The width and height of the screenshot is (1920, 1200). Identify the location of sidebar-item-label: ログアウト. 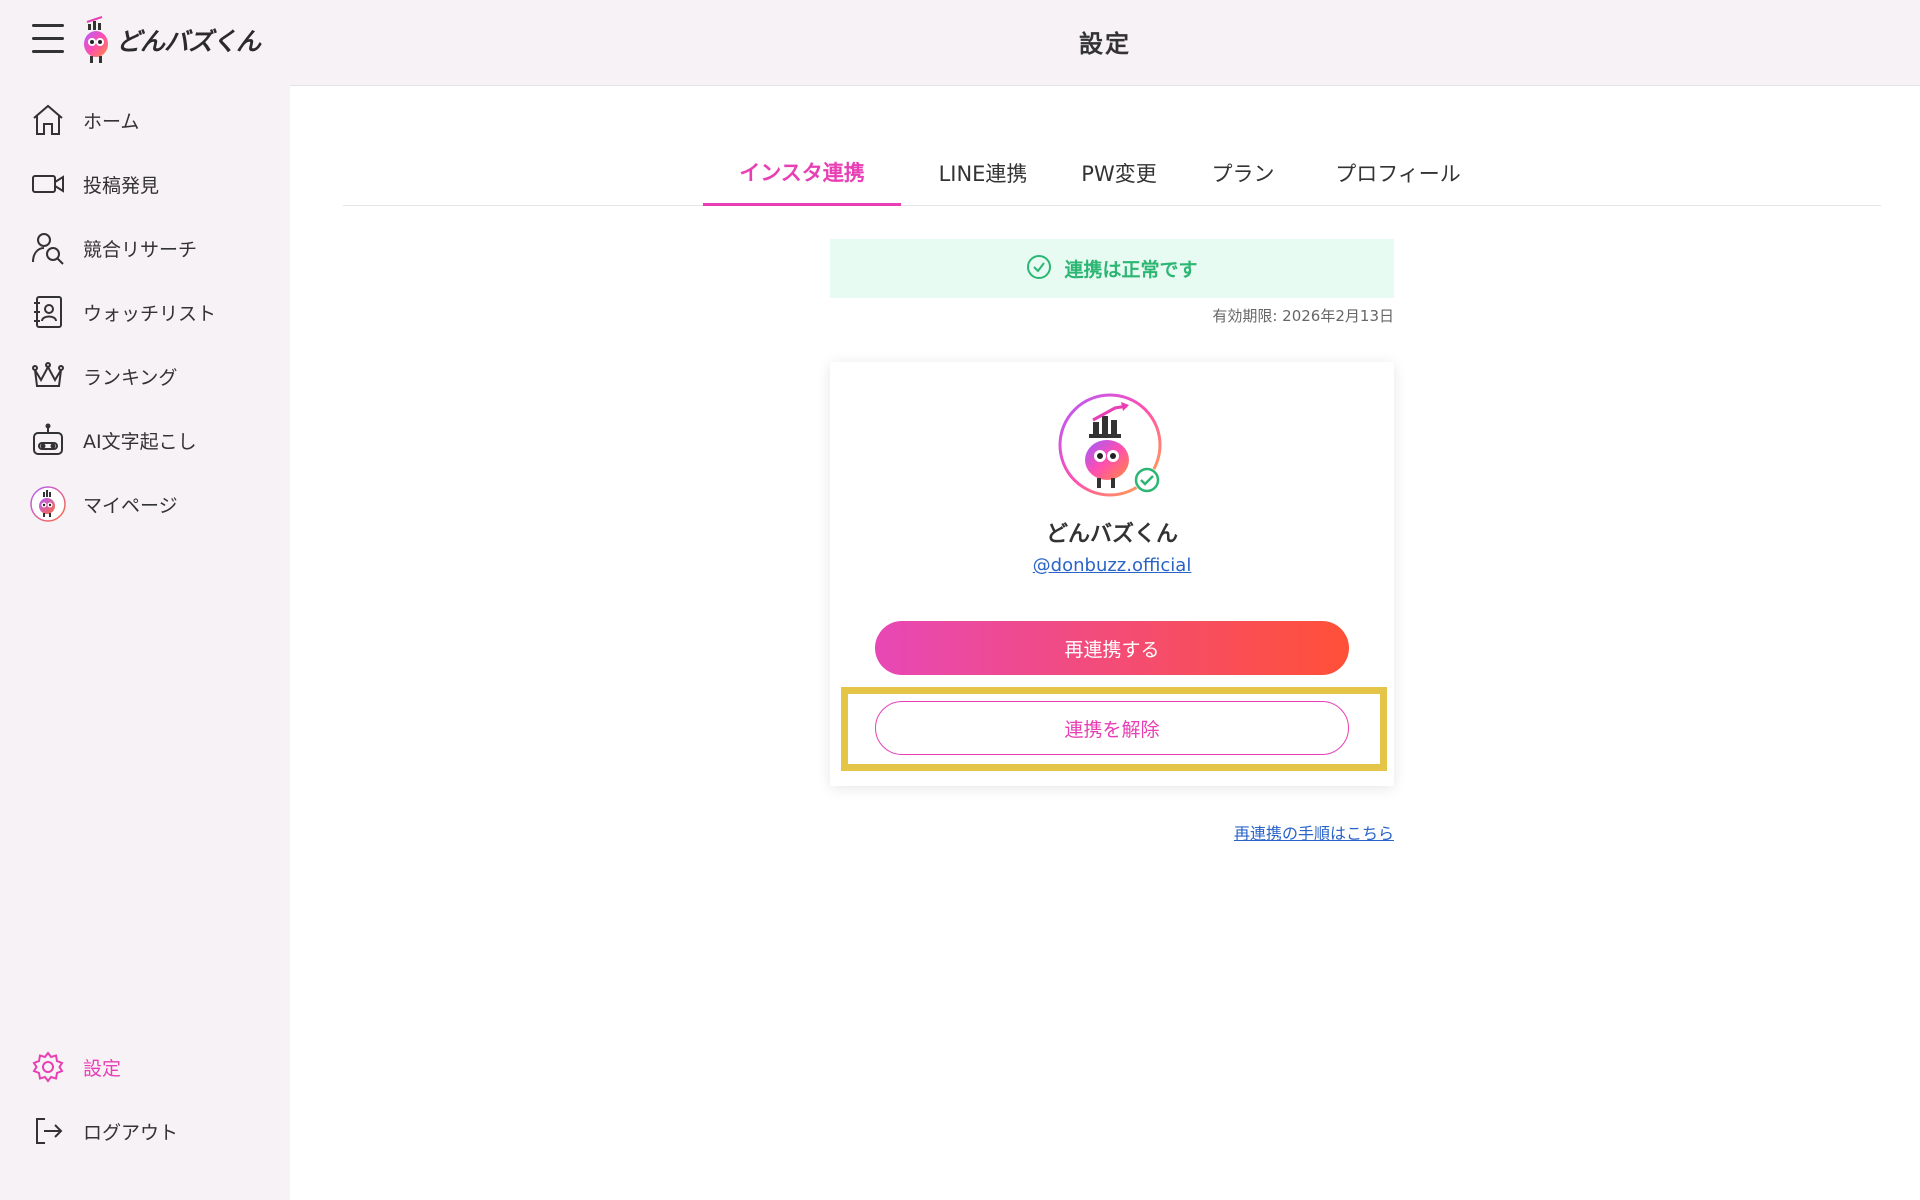
(131, 1132).